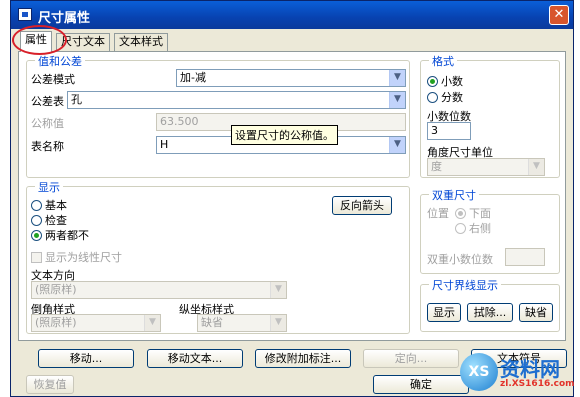 Image resolution: width=580 pixels, height=397 pixels. What do you see at coordinates (421, 384) in the screenshot?
I see `ok-button: 确定` at bounding box center [421, 384].